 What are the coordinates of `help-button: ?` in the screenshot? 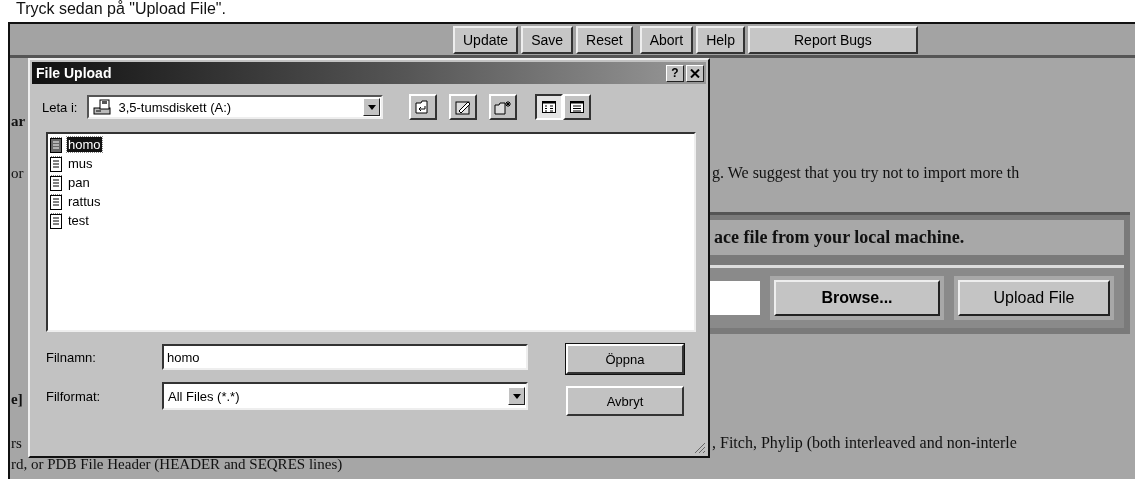 It's located at (675, 73).